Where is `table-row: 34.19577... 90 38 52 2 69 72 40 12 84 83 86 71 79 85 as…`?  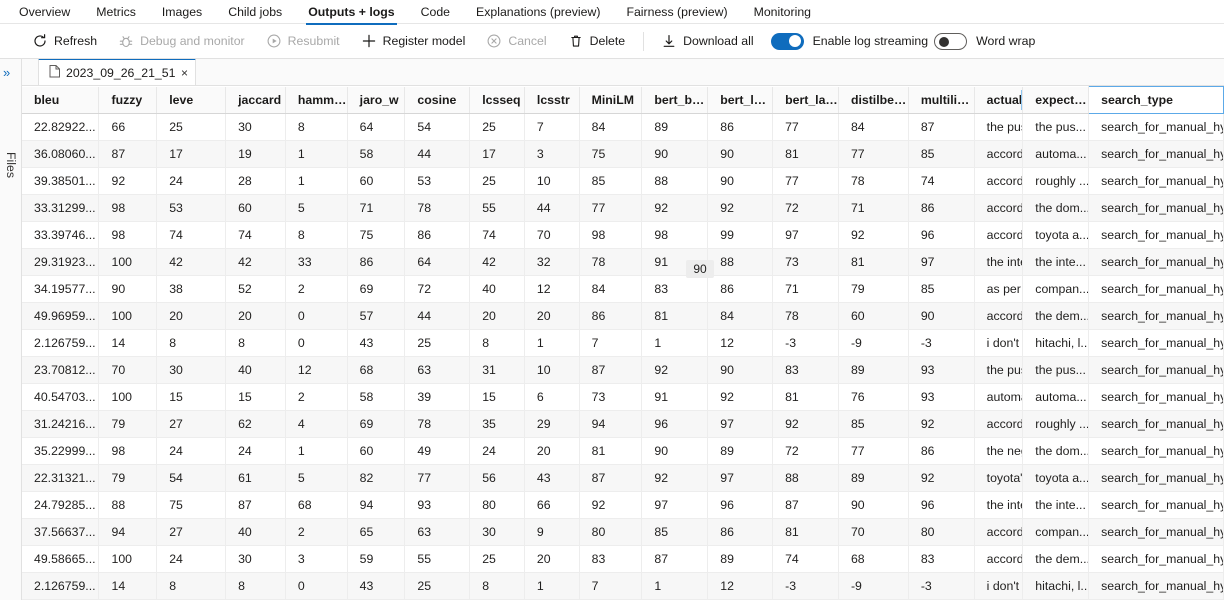 table-row: 34.19577... 90 38 52 2 69 72 40 12 84 83 86 71 79 85 as… is located at coordinates (623, 289).